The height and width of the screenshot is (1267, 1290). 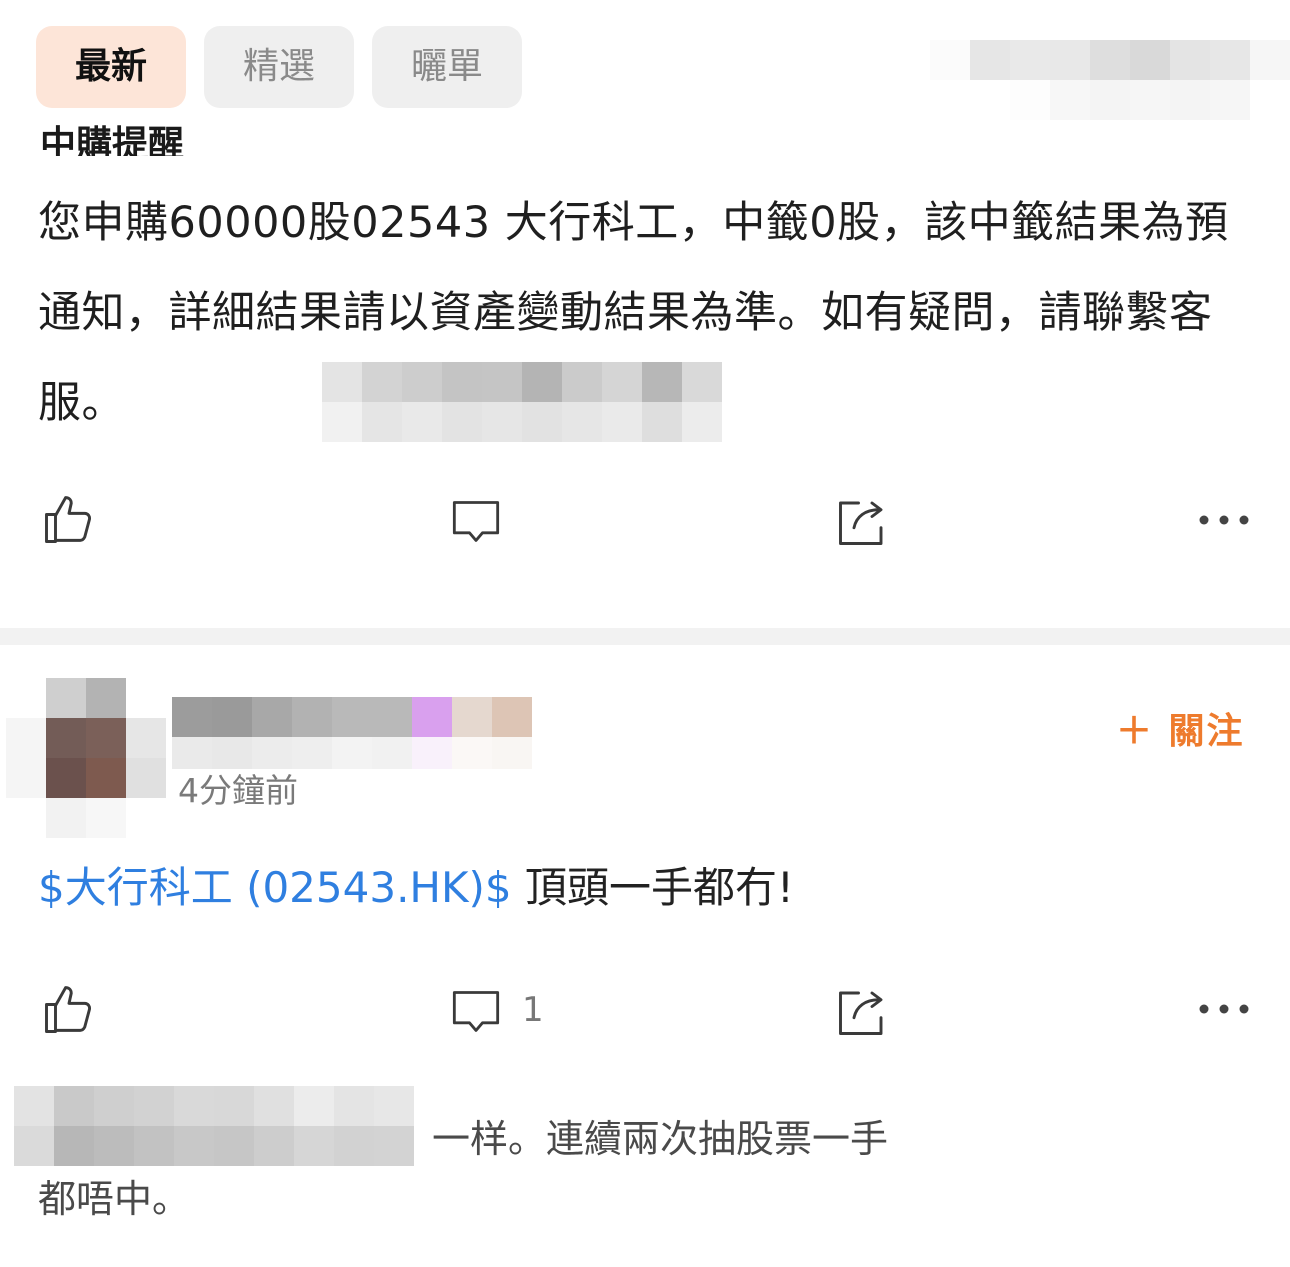 What do you see at coordinates (279, 67) in the screenshot?
I see `tab-featured: 精選` at bounding box center [279, 67].